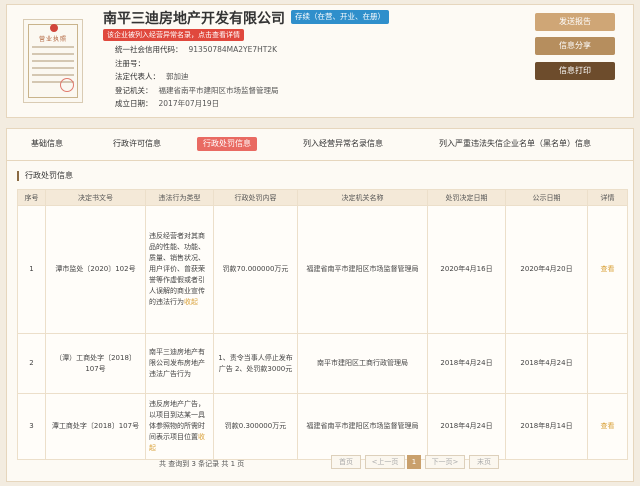  I want to click on header-publish-date: 公示日期, so click(546, 197).